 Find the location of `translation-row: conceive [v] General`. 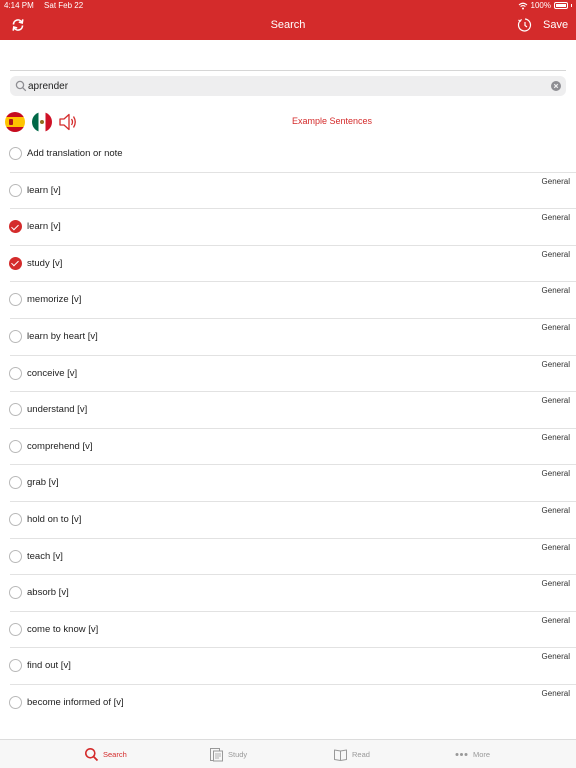

translation-row: conceive [v] General is located at coordinates (288, 374).